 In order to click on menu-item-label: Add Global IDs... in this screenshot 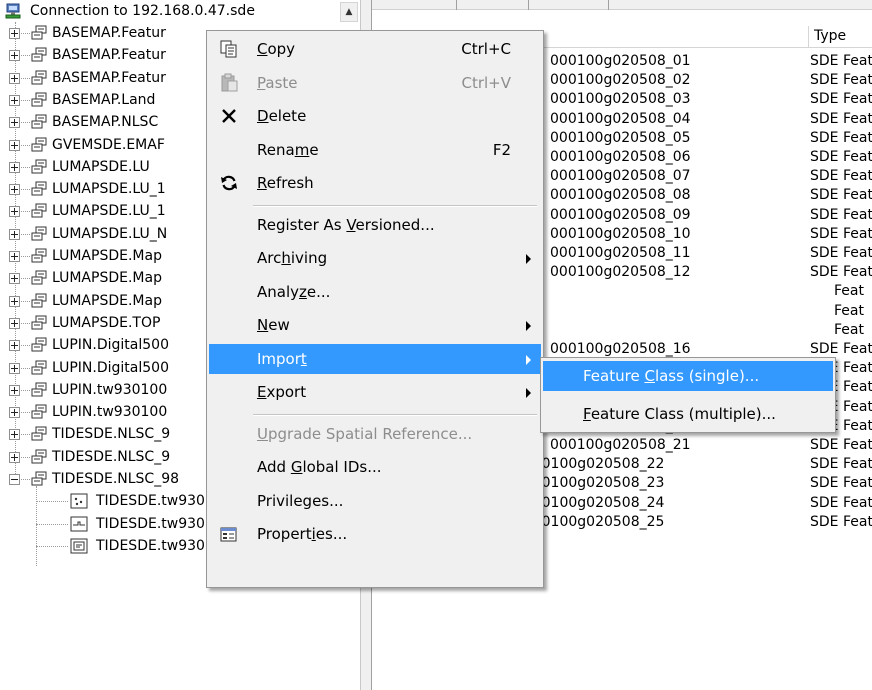, I will do `click(319, 467)`.